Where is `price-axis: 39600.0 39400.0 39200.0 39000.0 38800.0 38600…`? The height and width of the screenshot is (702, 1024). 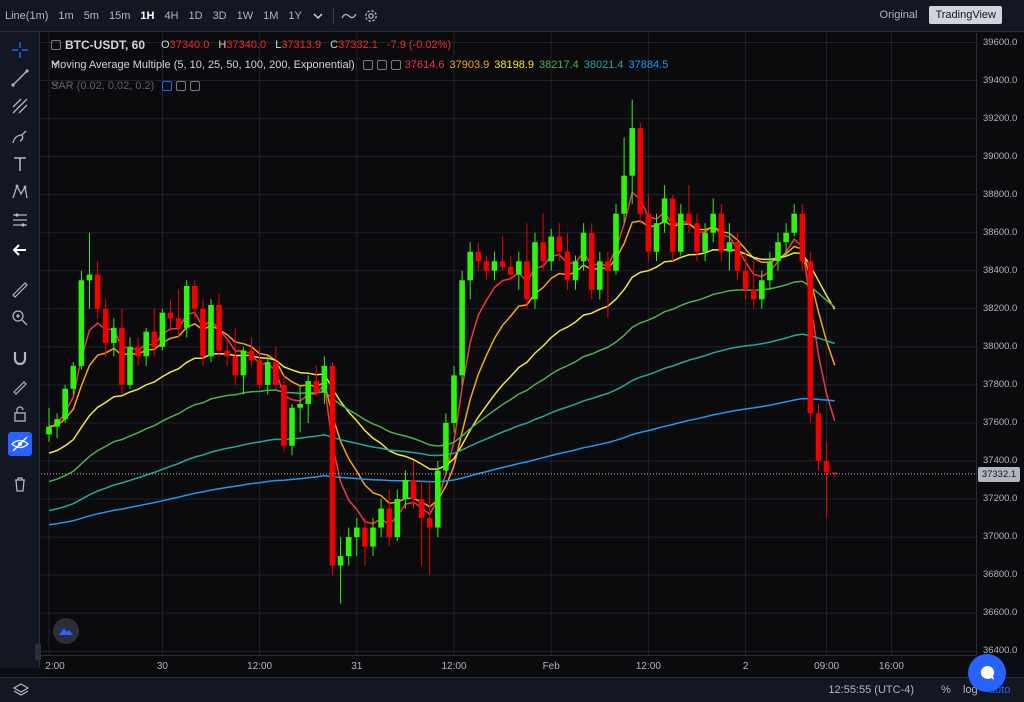 price-axis: 39600.0 39400.0 39200.0 39000.0 38800.0 38600… is located at coordinates (1000, 344).